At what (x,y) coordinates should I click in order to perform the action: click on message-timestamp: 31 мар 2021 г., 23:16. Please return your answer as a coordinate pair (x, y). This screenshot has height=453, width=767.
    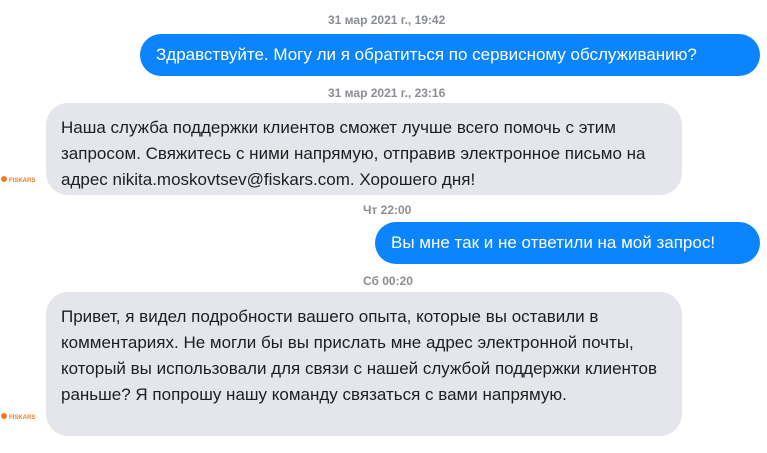
    Looking at the image, I should click on (387, 93).